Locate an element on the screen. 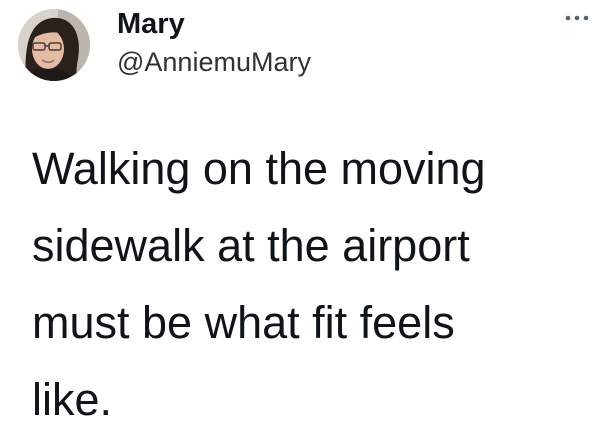 Image resolution: width=600 pixels, height=438 pixels. tweet-text-line: sidewalk at the airport is located at coordinates (251, 245).